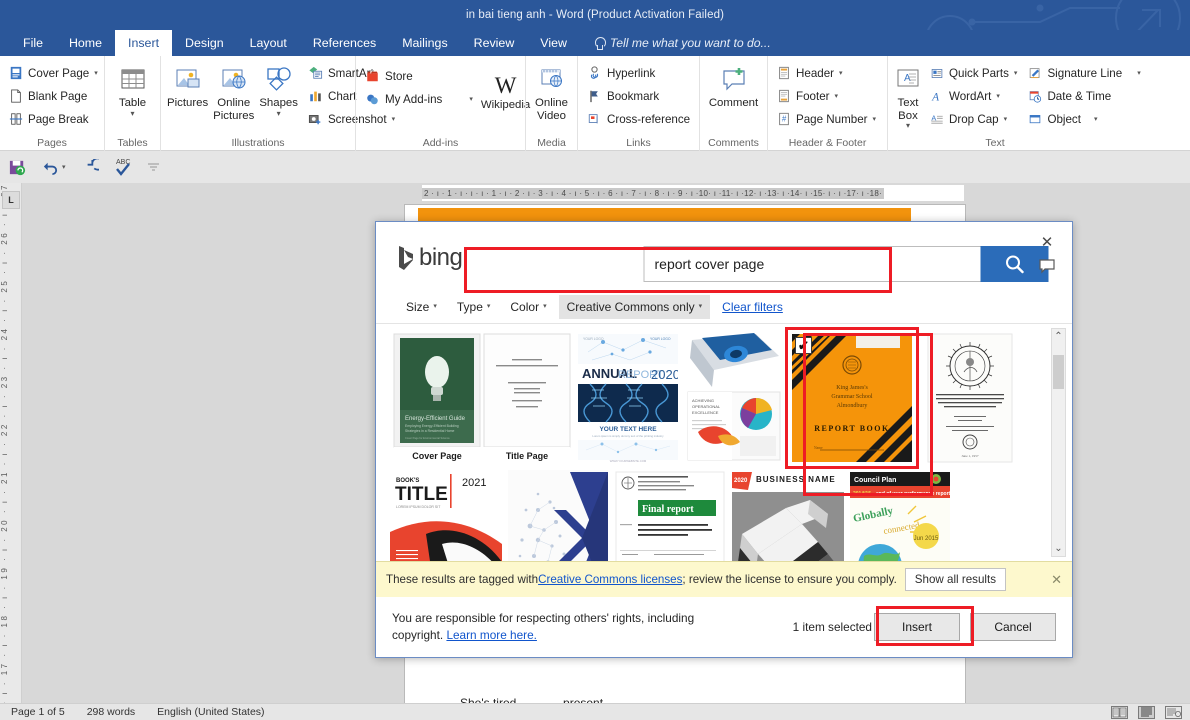  I want to click on tab-layout: Layout, so click(268, 43).